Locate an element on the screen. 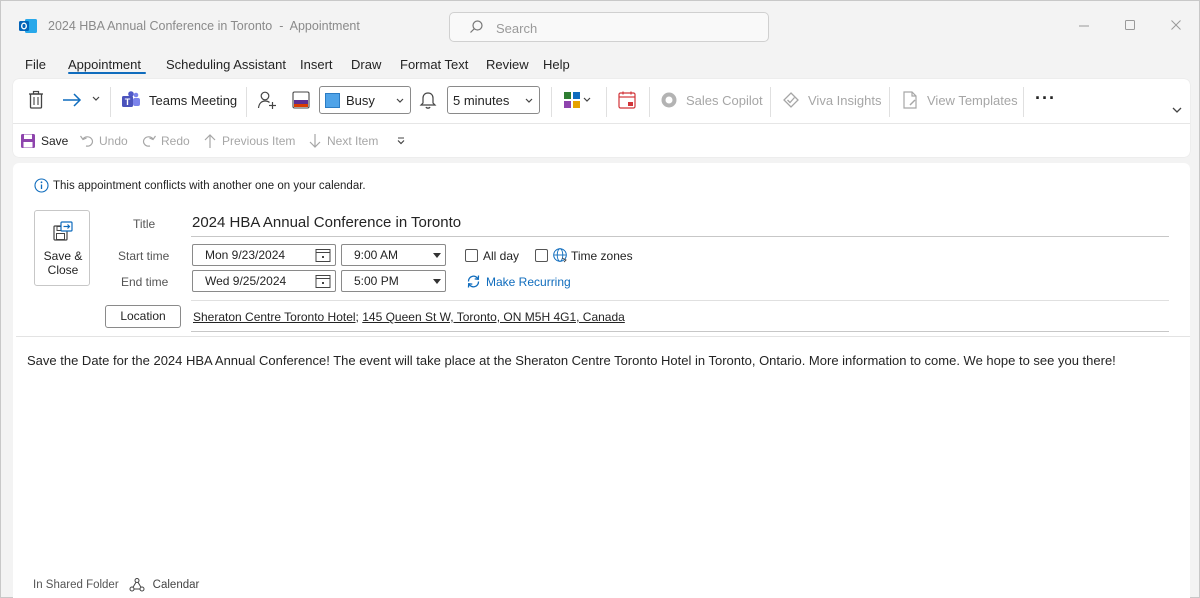 Image resolution: width=1200 pixels, height=598 pixels. save-label: Save is located at coordinates (55, 141).